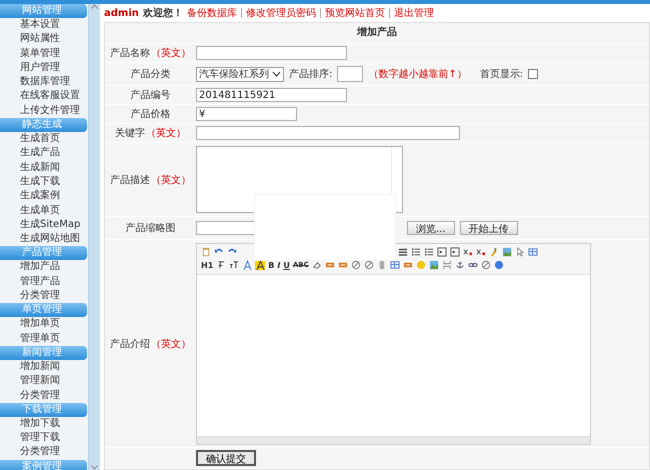 The width and height of the screenshot is (650, 470). What do you see at coordinates (44, 282) in the screenshot?
I see `sidebar-item: 管理产品` at bounding box center [44, 282].